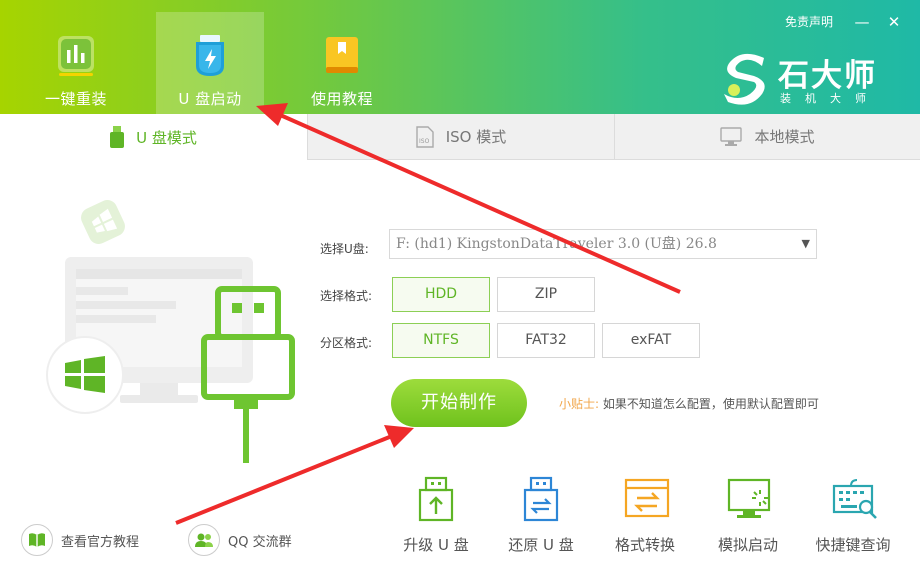 The width and height of the screenshot is (920, 580). What do you see at coordinates (436, 545) in the screenshot?
I see `tool-label: 升级 U 盘` at bounding box center [436, 545].